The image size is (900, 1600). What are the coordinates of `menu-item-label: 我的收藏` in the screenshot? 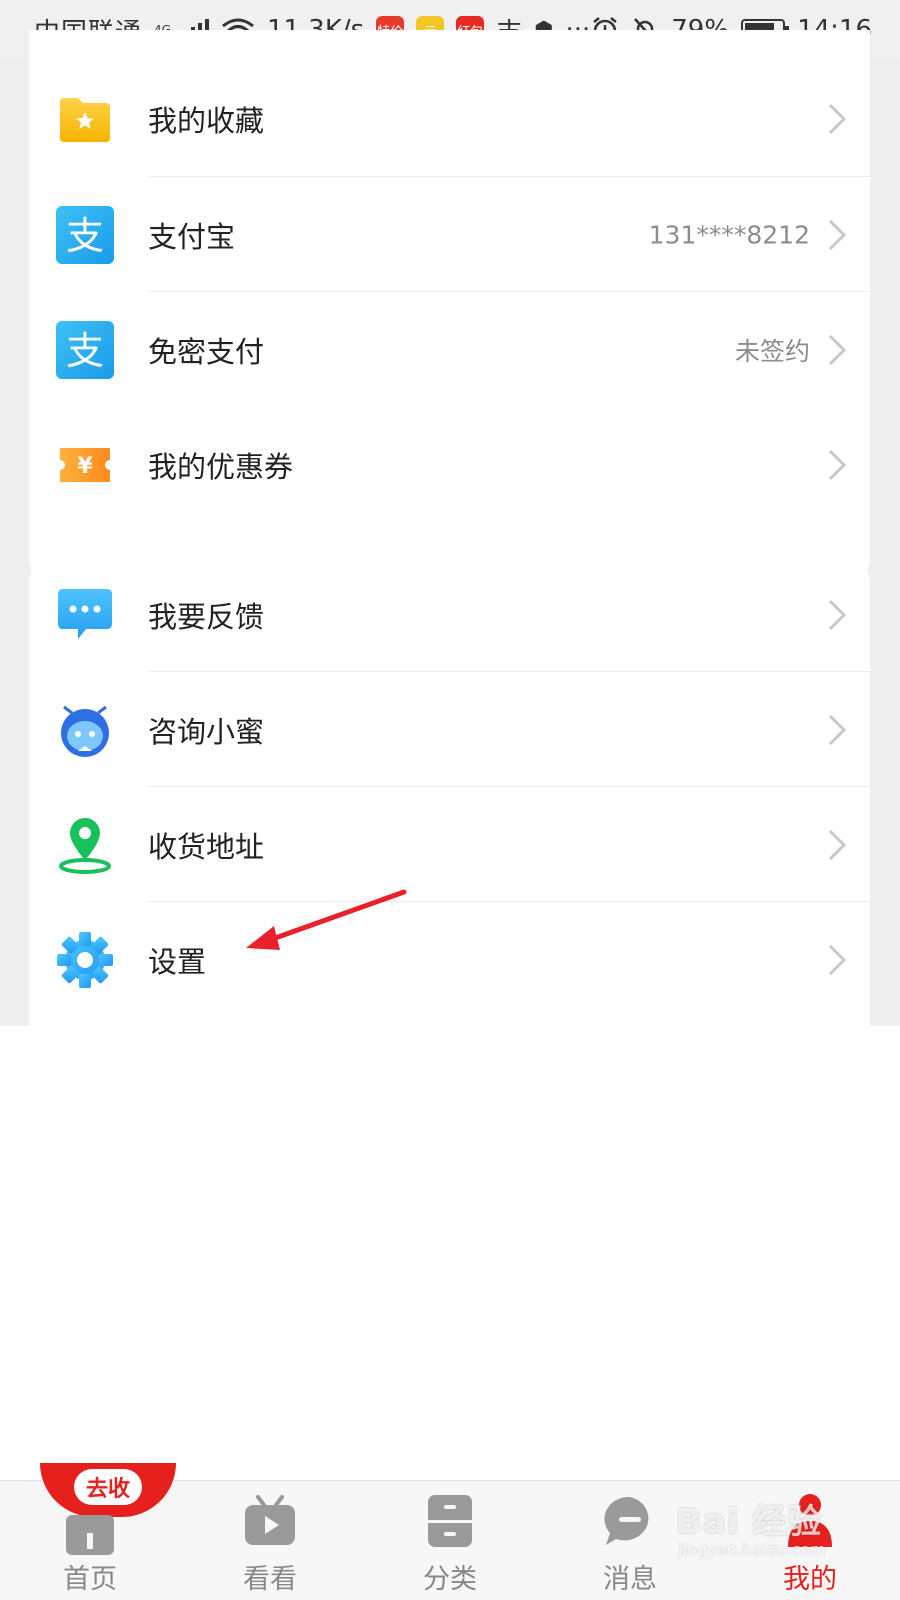 It's located at (206, 120).